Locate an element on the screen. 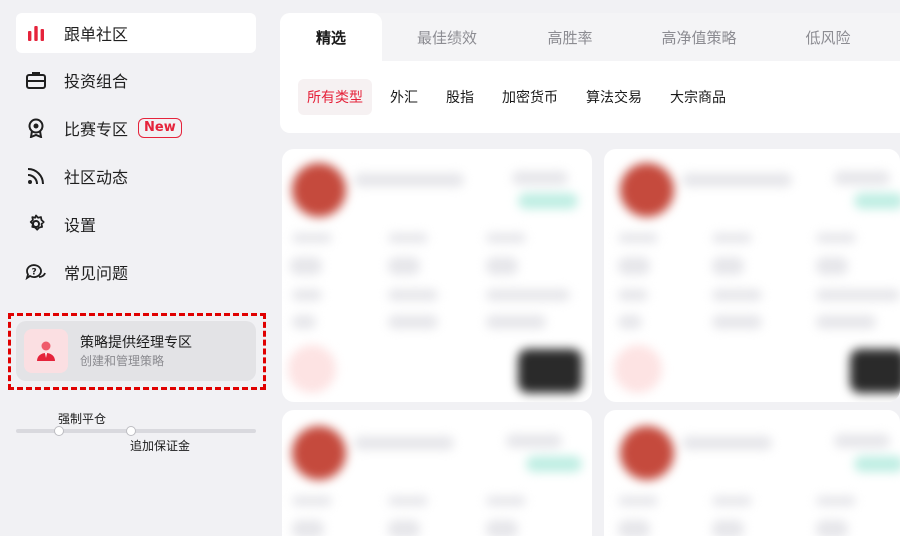  sidebar-item-copy-trading-community: 跟单社区 is located at coordinates (136, 33).